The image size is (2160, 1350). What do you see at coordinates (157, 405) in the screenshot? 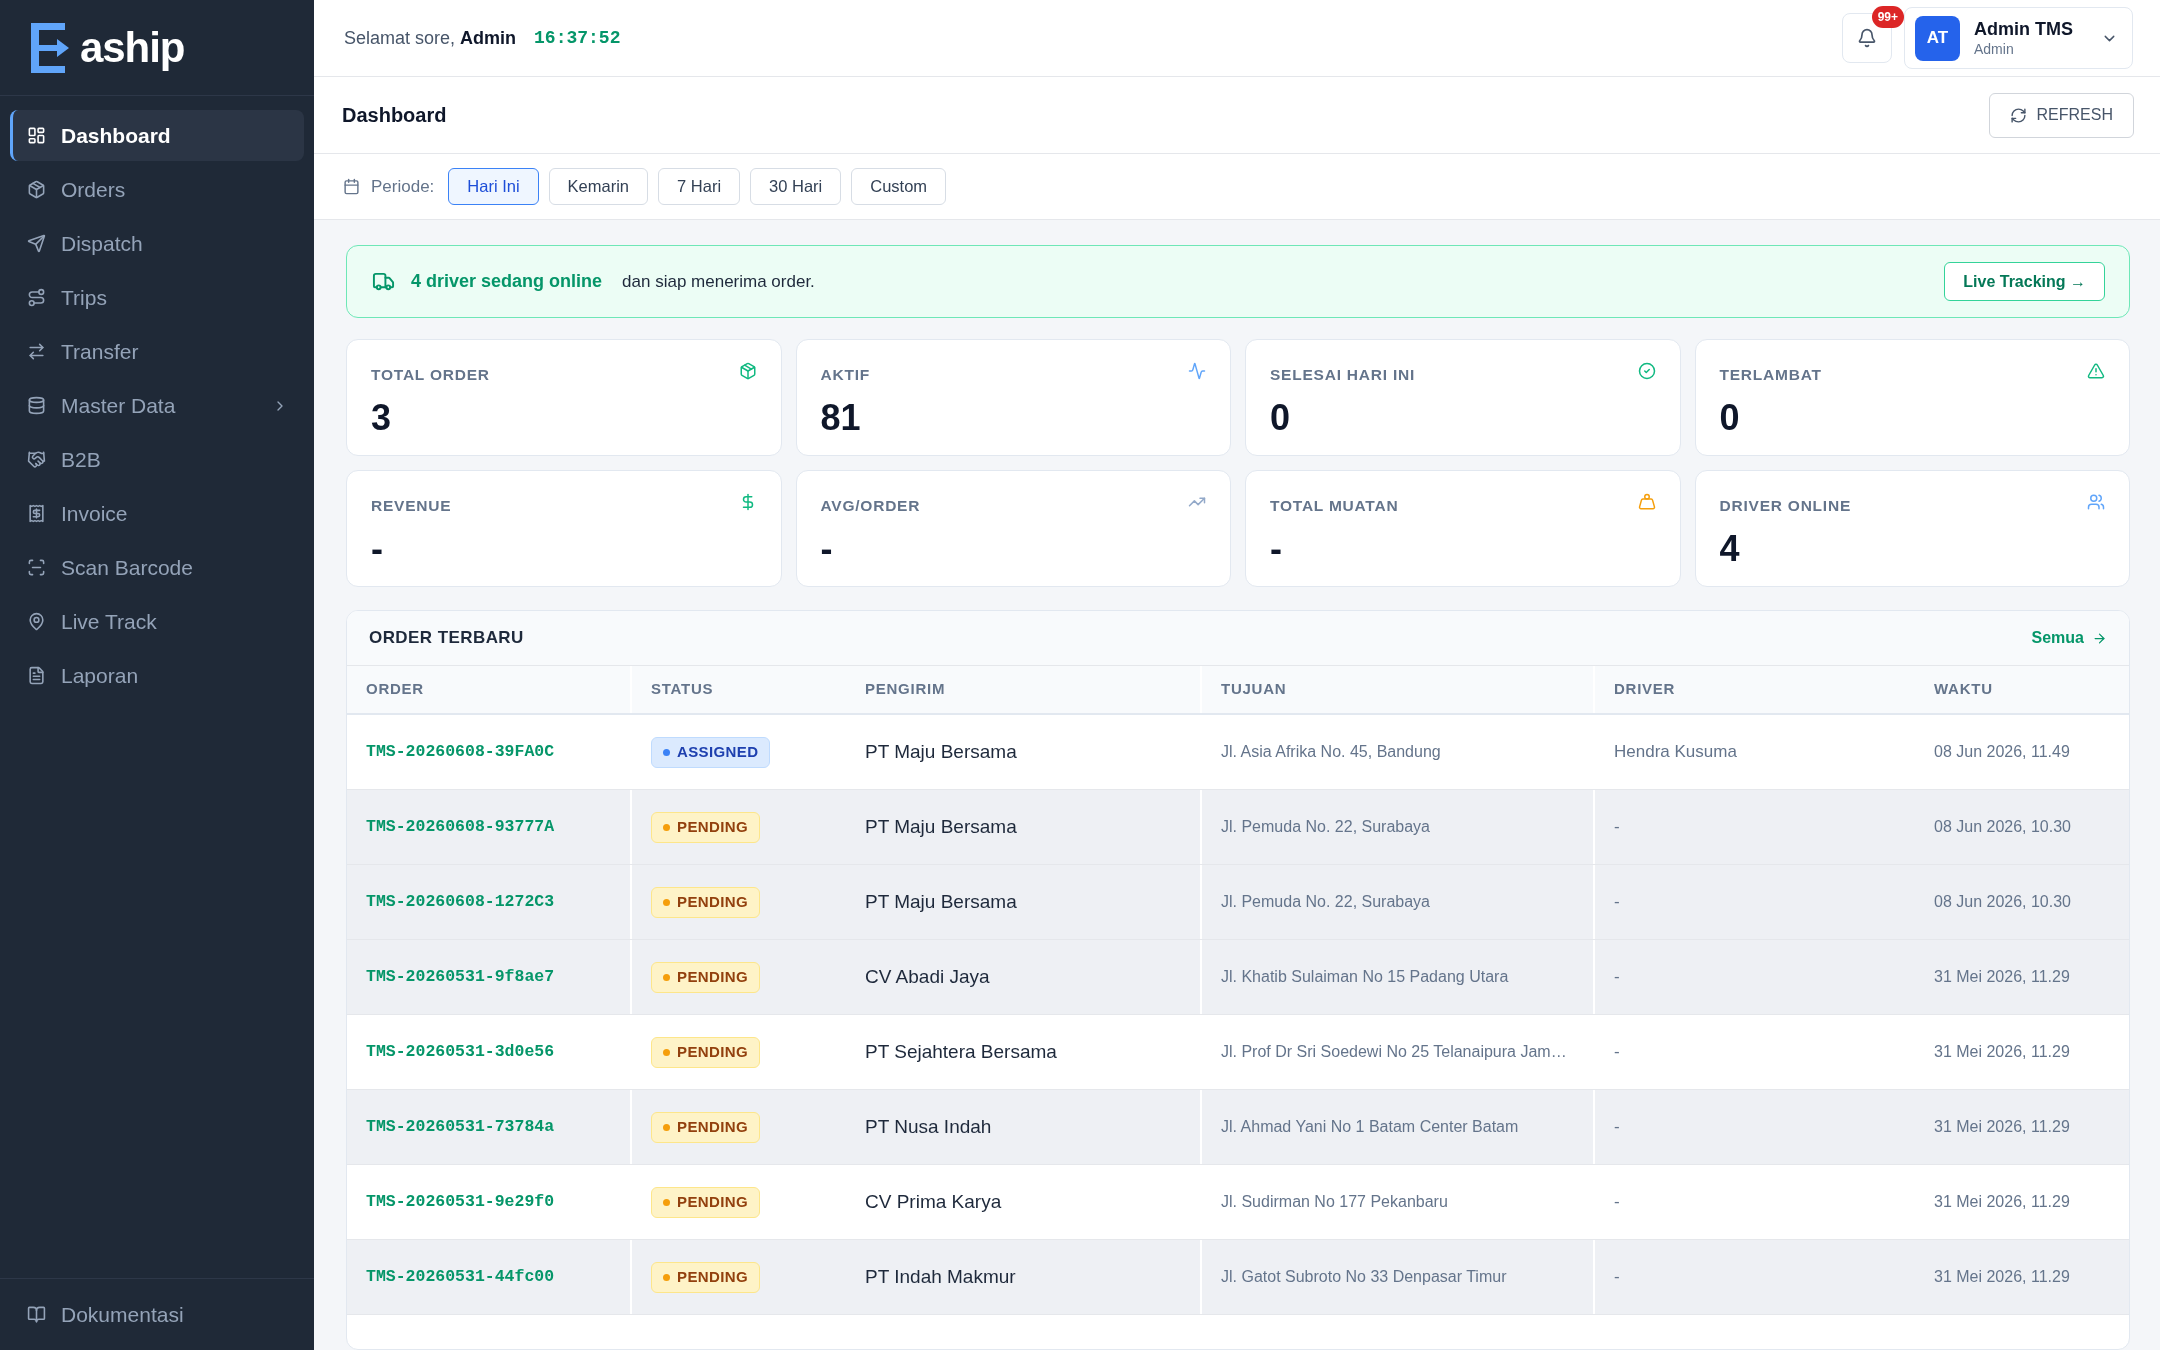
I see `sidebar-item: Master Data` at bounding box center [157, 405].